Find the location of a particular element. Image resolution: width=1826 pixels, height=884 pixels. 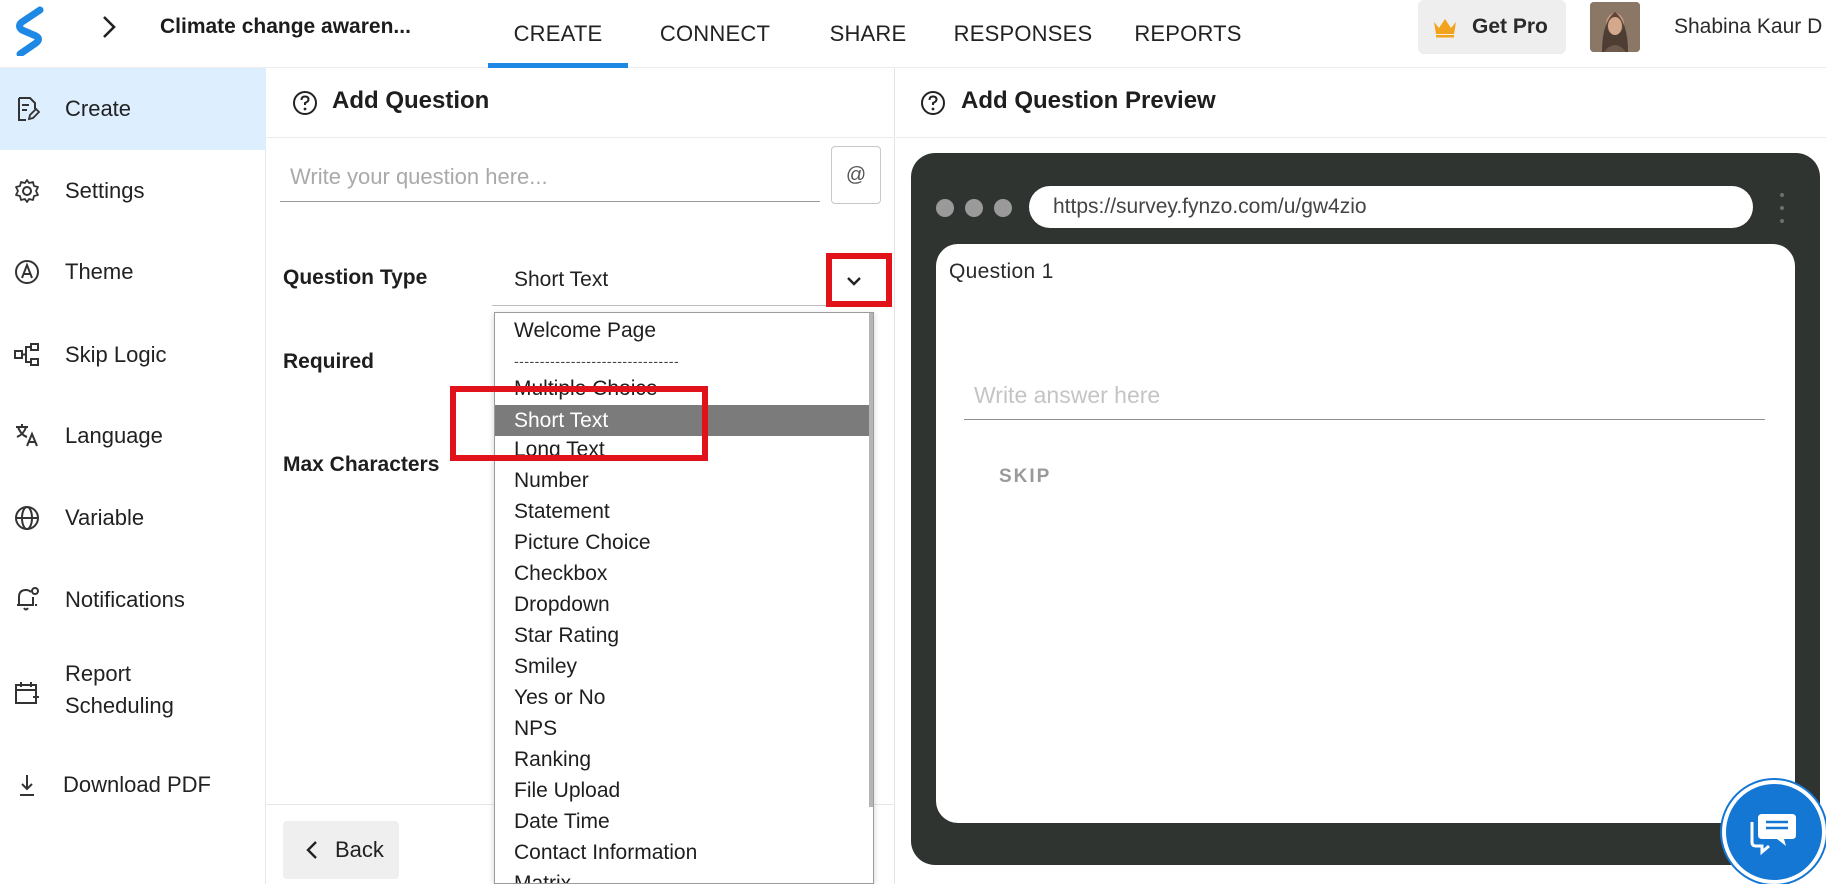

dropdown-option: Matrix is located at coordinates (684, 875).